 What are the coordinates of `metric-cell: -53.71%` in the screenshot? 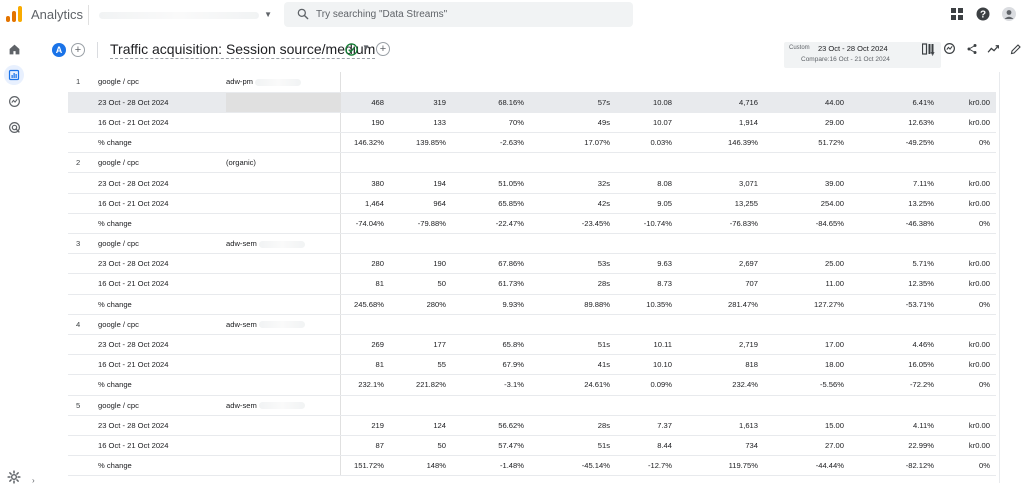 It's located at (895, 304).